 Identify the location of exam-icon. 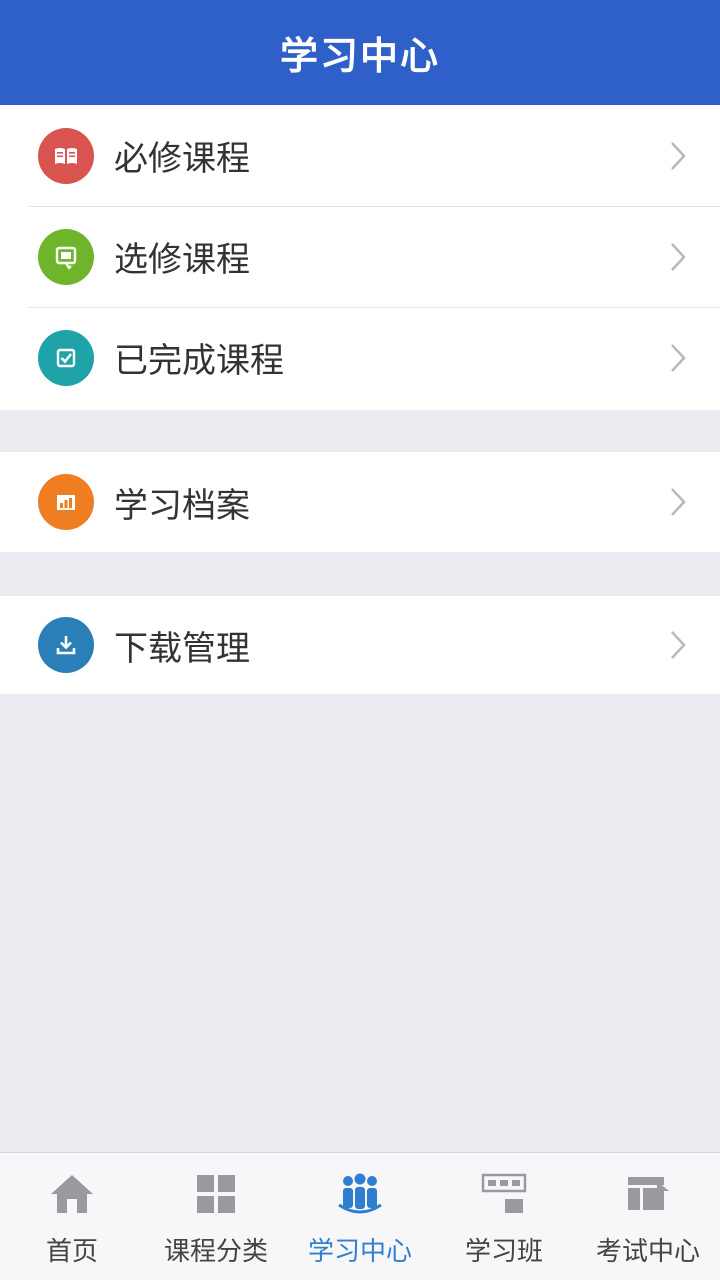
(648, 1194).